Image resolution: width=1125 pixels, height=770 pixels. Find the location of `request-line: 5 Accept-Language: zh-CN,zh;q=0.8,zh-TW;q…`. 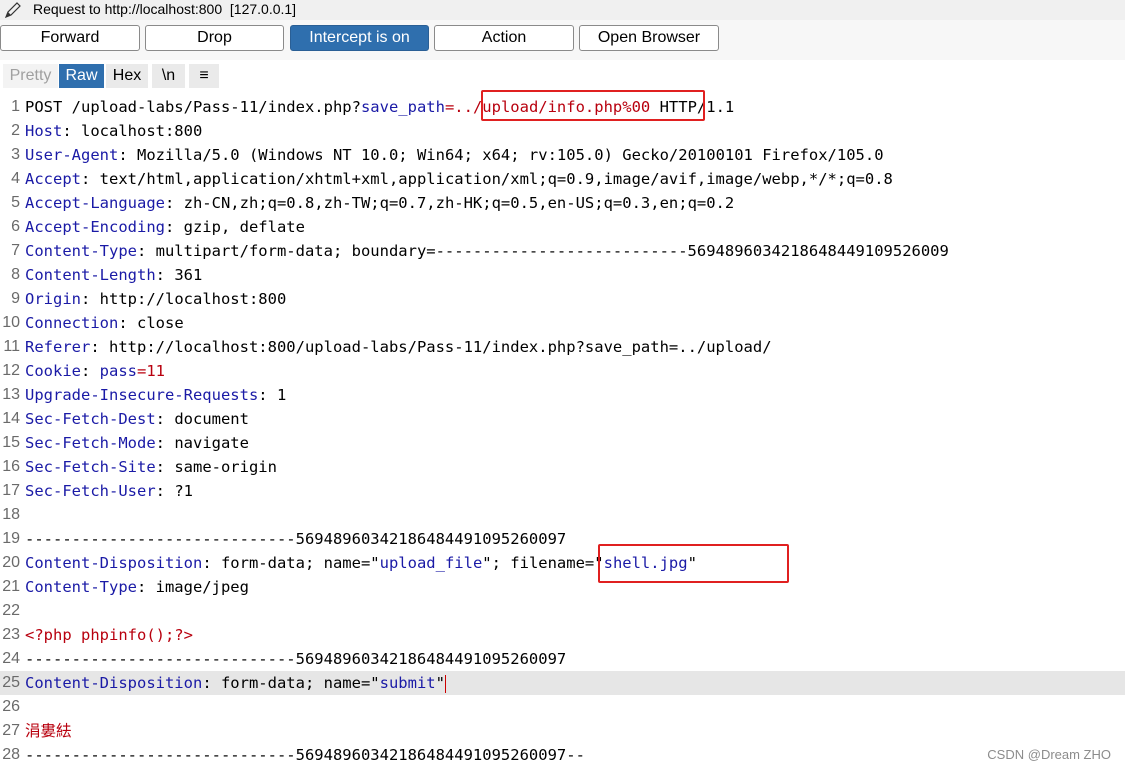

request-line: 5 Accept-Language: zh-CN,zh;q=0.8,zh-TW;q… is located at coordinates (562, 203).